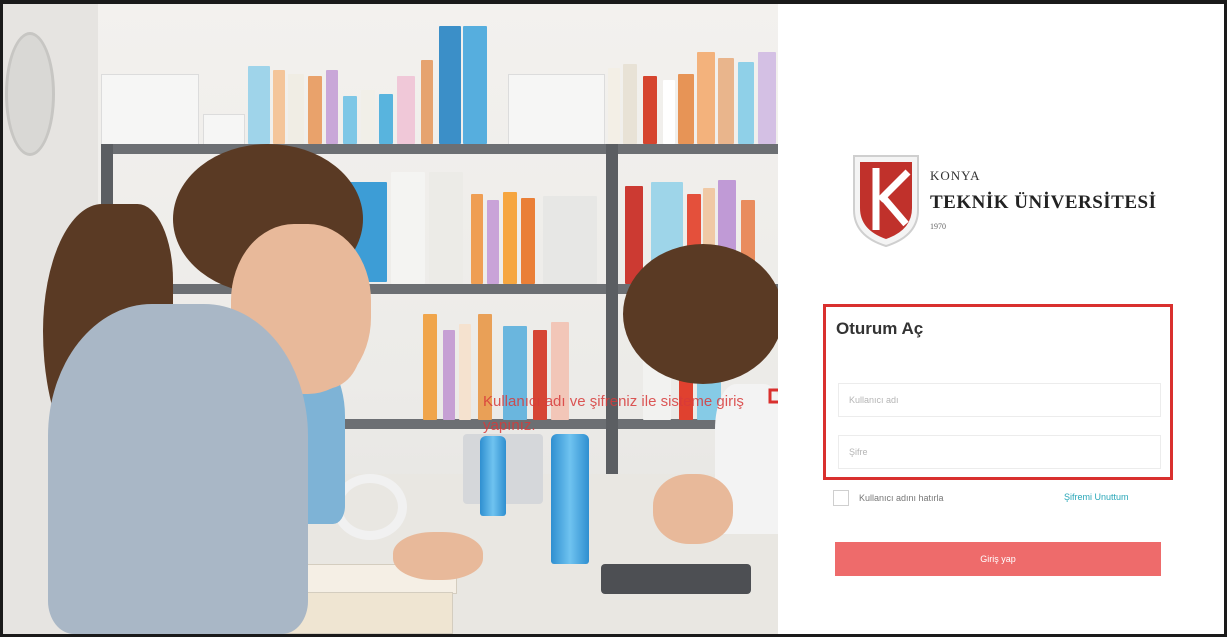 This screenshot has height=637, width=1227. Describe the element at coordinates (901, 498) in the screenshot. I see `remember-label: Kullanıcı adını hatırla` at that location.